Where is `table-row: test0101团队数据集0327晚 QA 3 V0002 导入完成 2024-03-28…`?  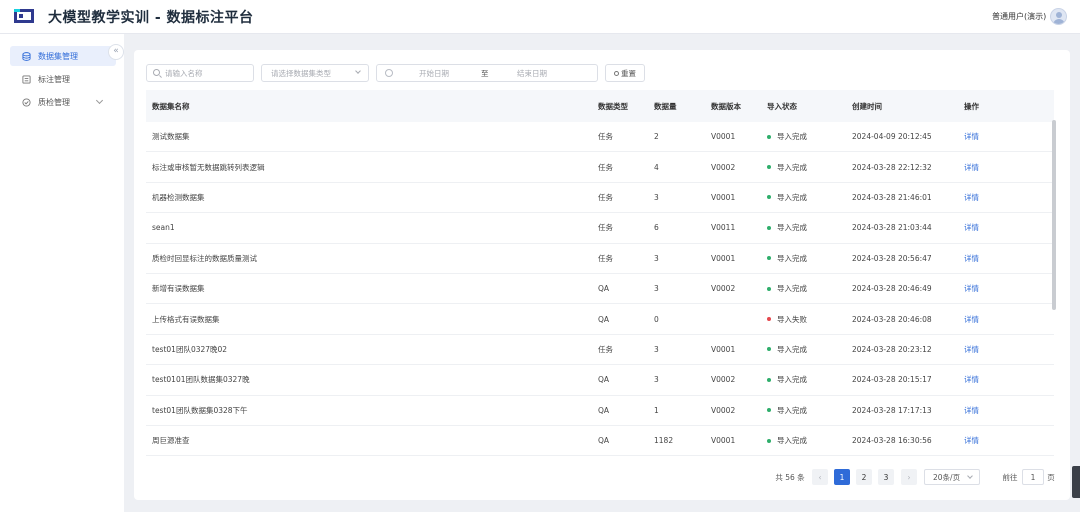
table-row: test0101团队数据集0327晚 QA 3 V0002 导入完成 2024-03-28… is located at coordinates (600, 380).